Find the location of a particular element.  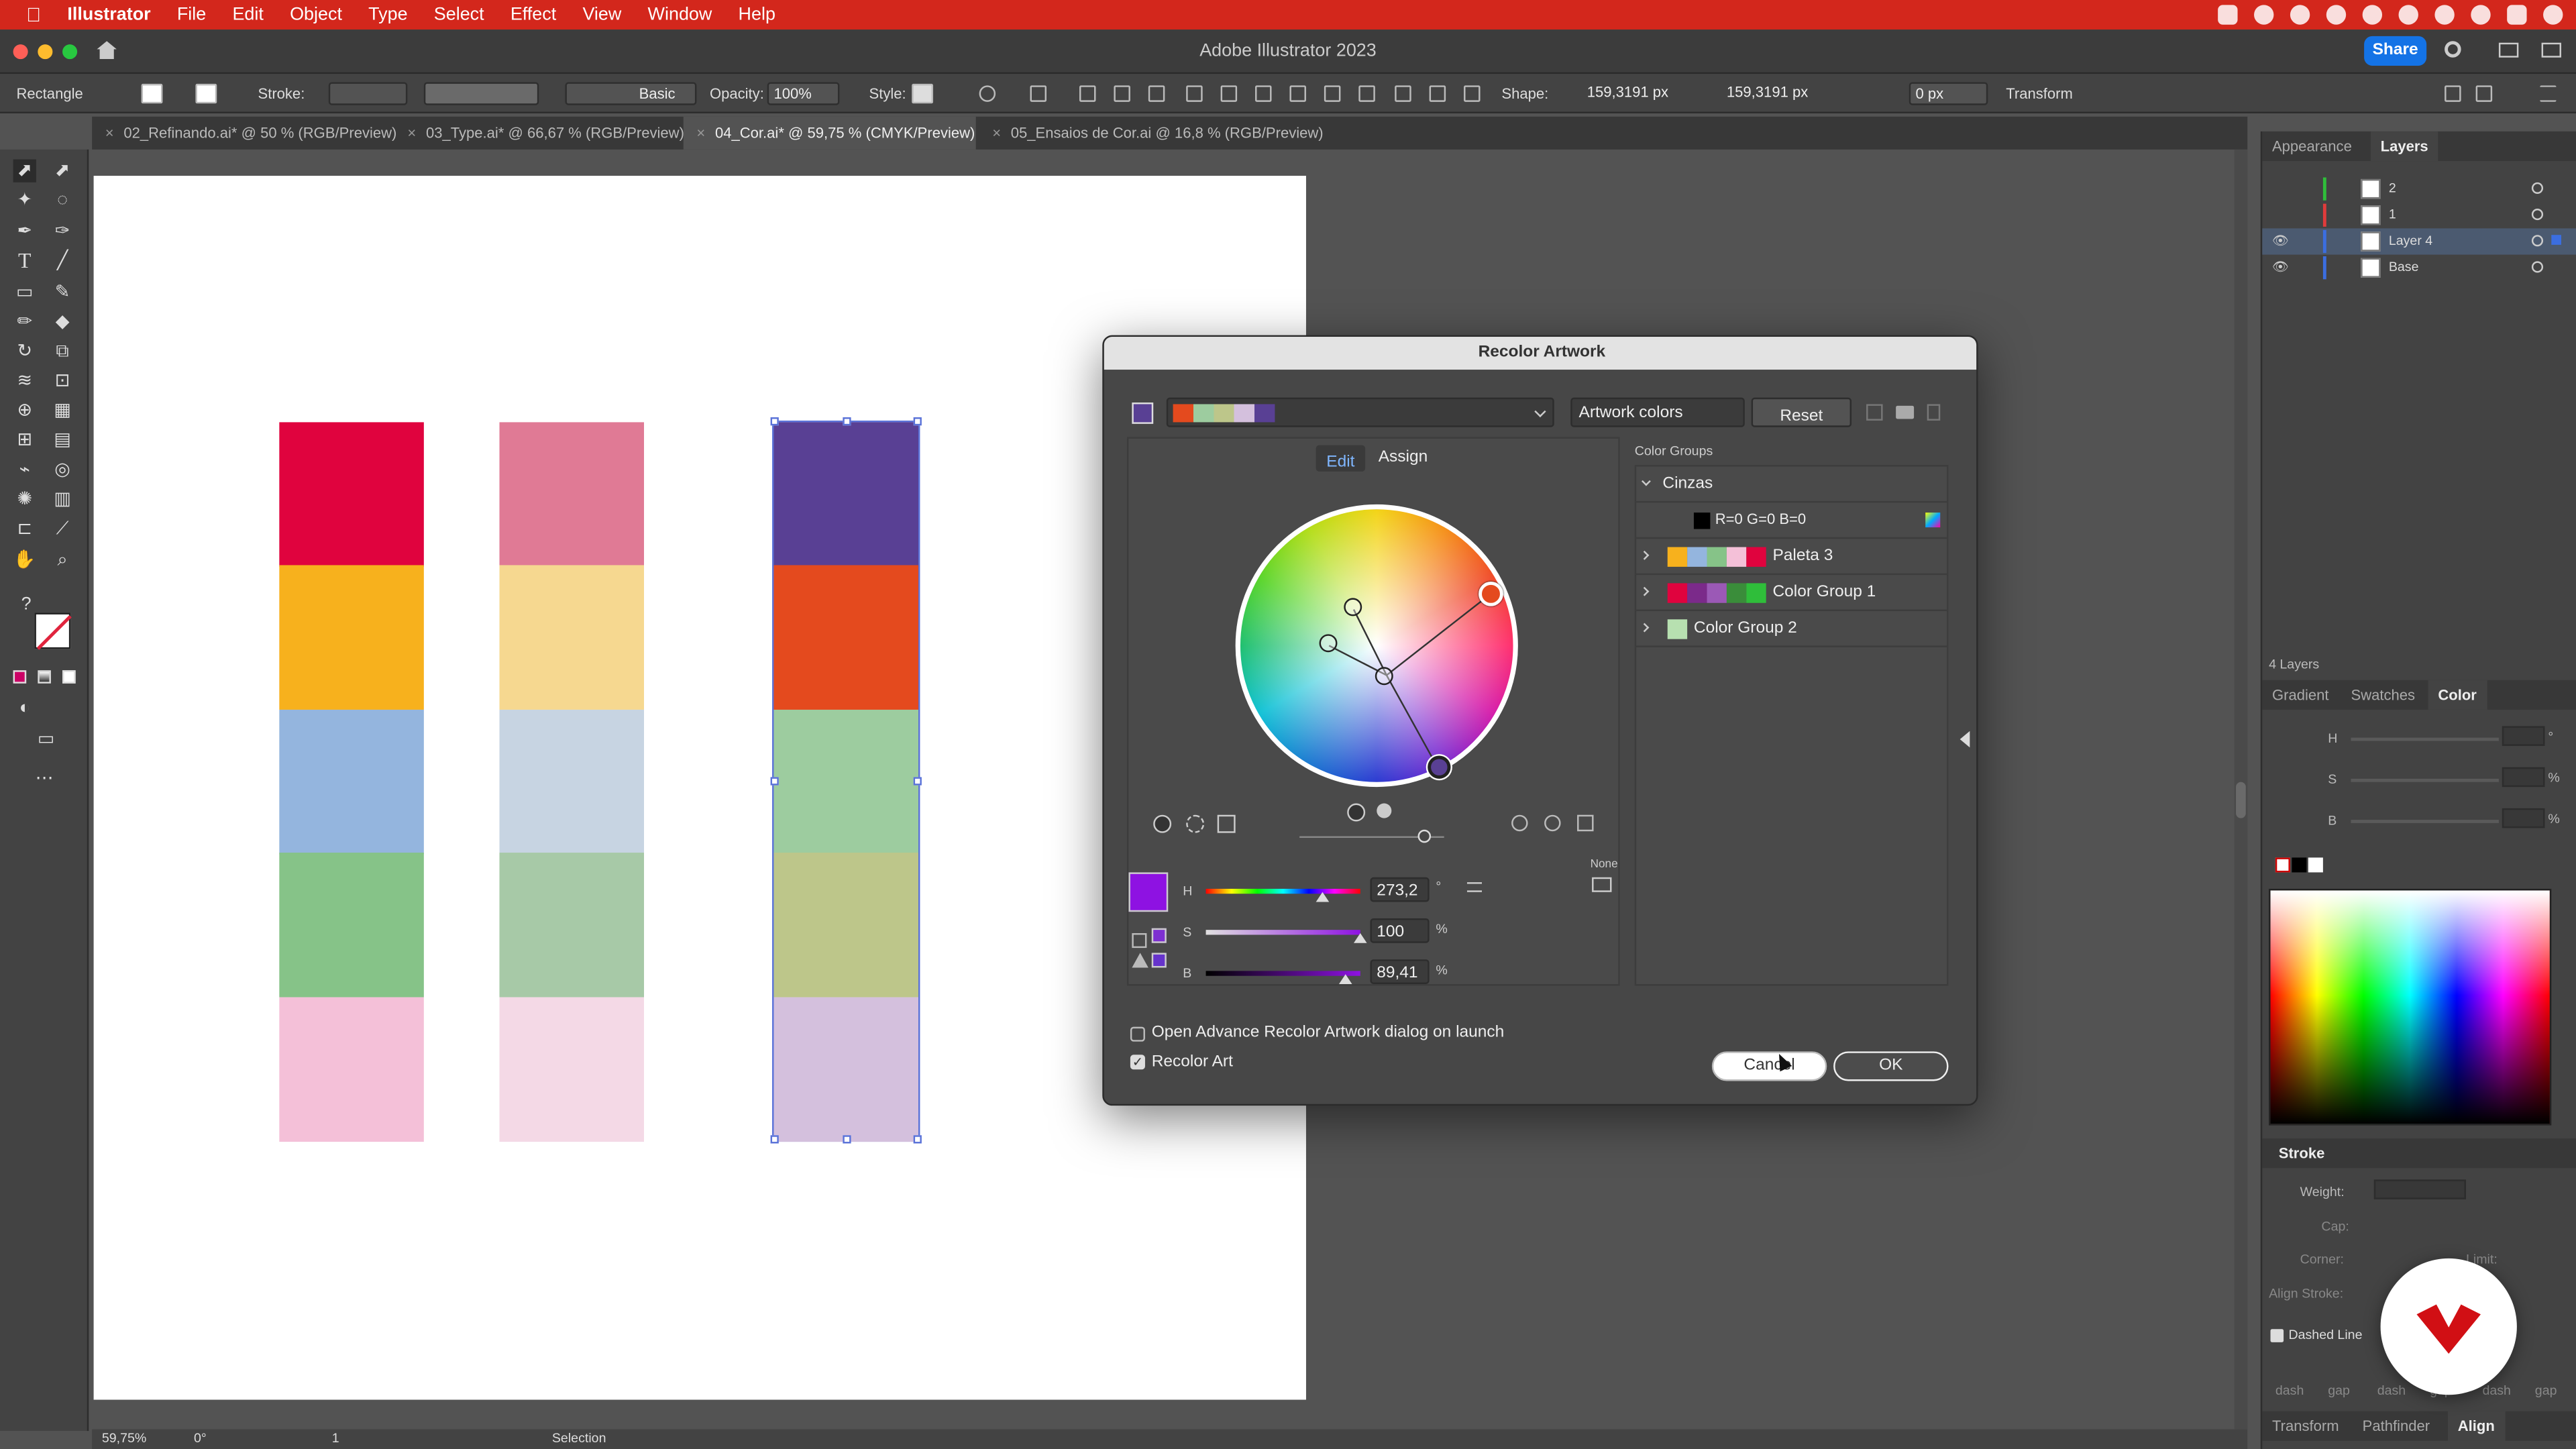

variable-width-profile is located at coordinates (481, 93).